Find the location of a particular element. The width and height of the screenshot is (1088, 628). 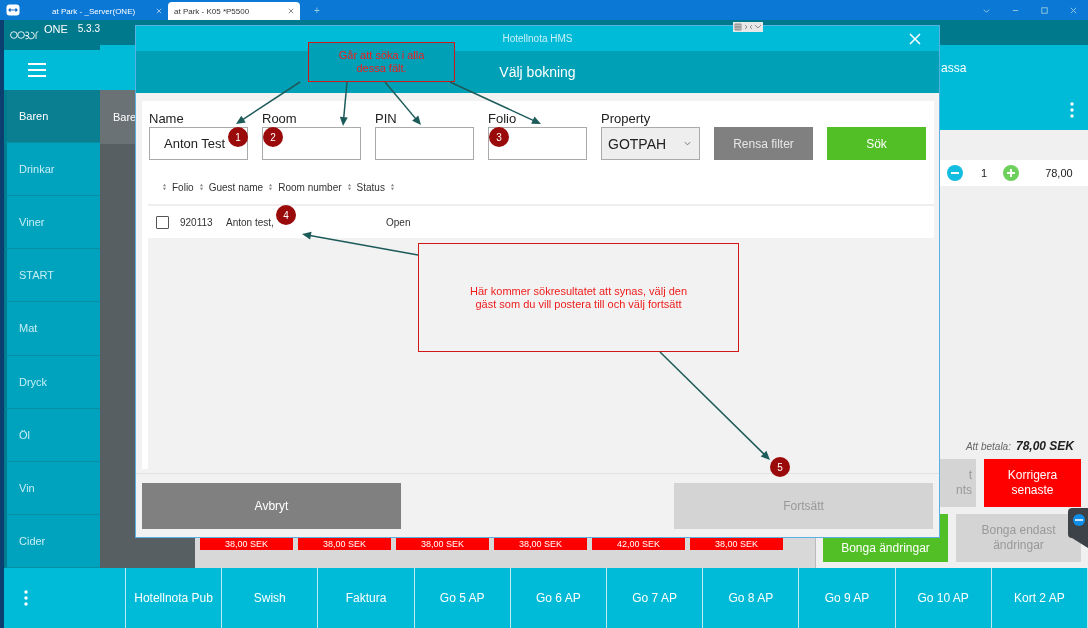

browser-tab: at Park - K05 *P5500 is located at coordinates (234, 11).